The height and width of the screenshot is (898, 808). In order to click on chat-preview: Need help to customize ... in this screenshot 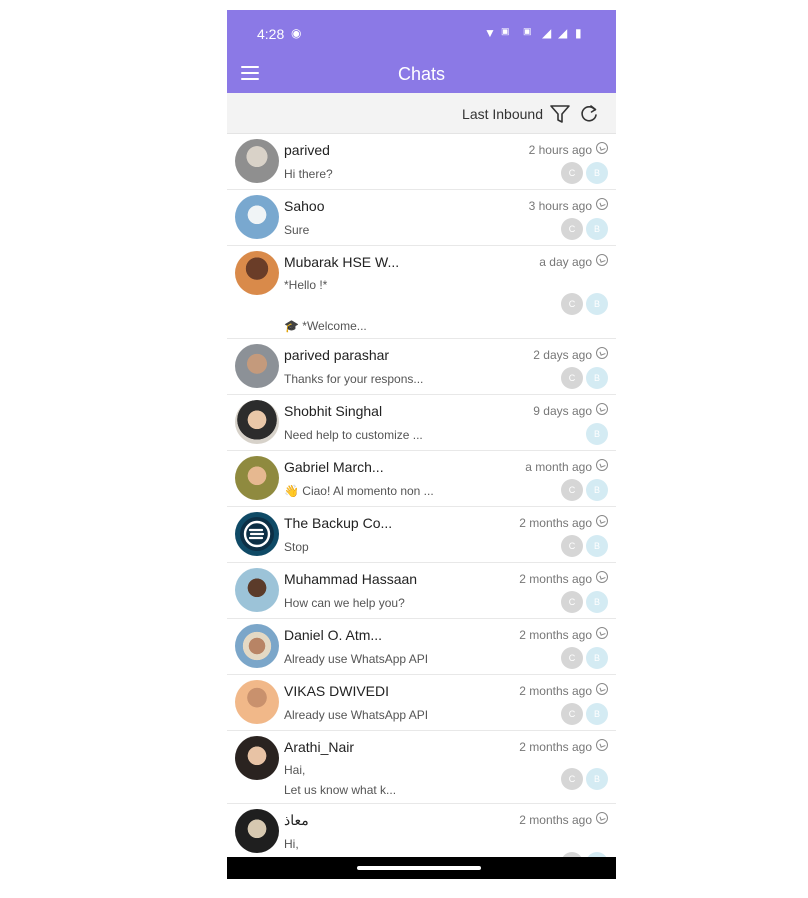, I will do `click(353, 435)`.